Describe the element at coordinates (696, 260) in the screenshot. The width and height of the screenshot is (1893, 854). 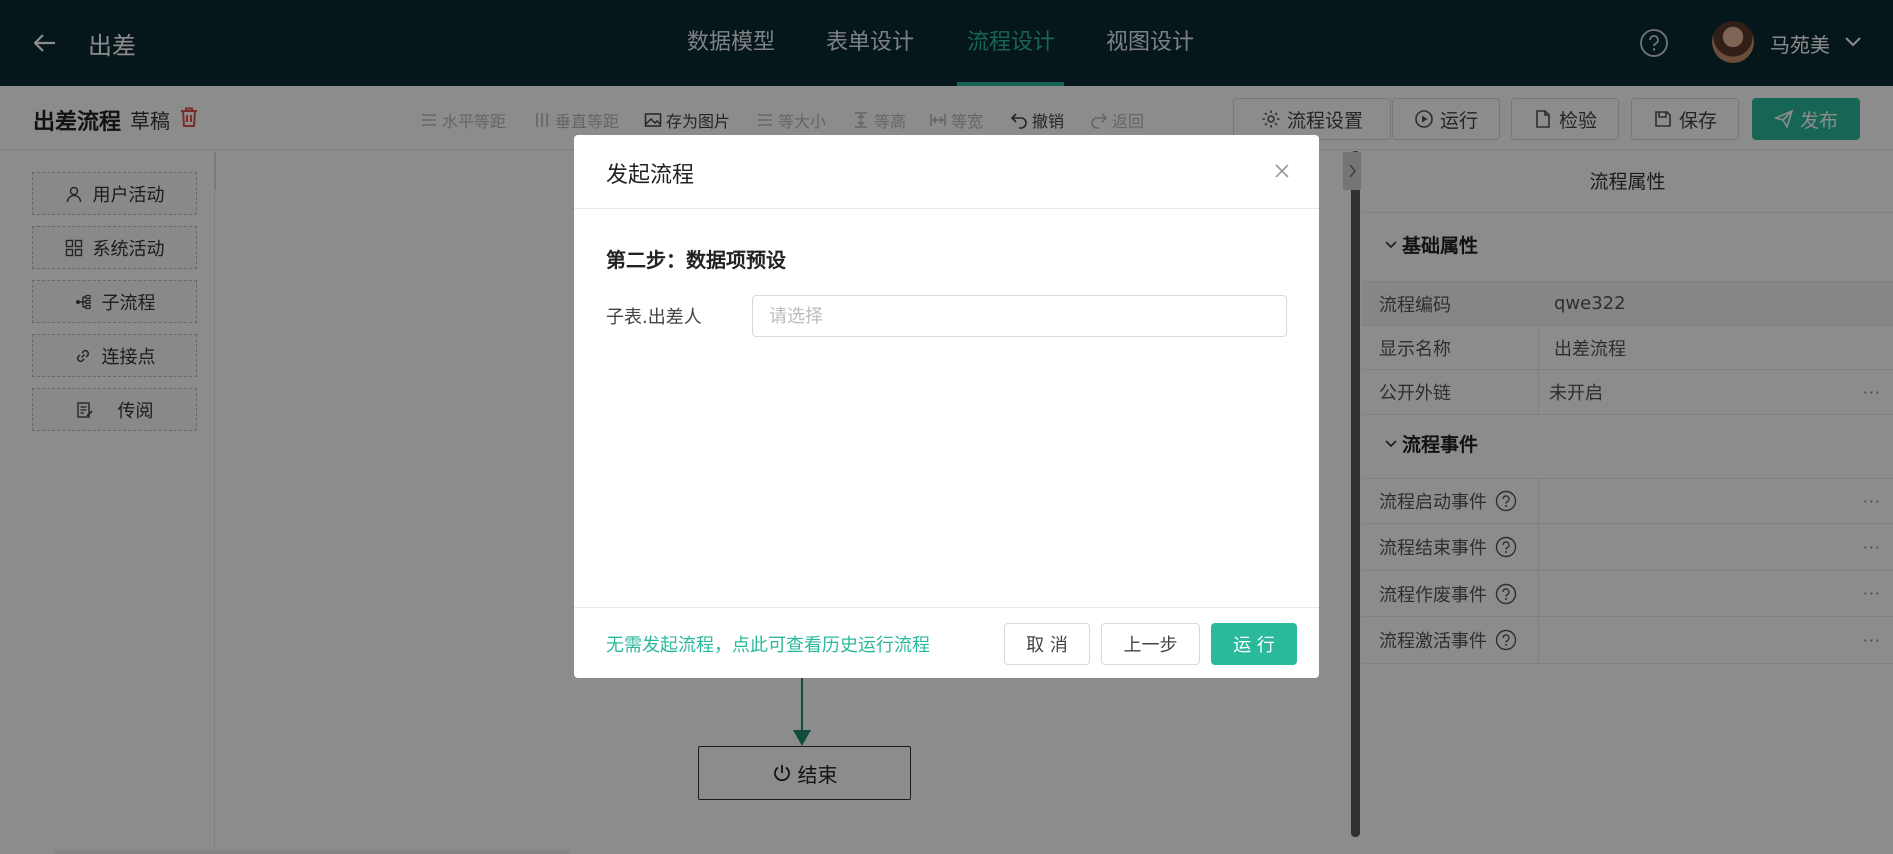
I see `step-title: 第二步：数据项预设` at that location.